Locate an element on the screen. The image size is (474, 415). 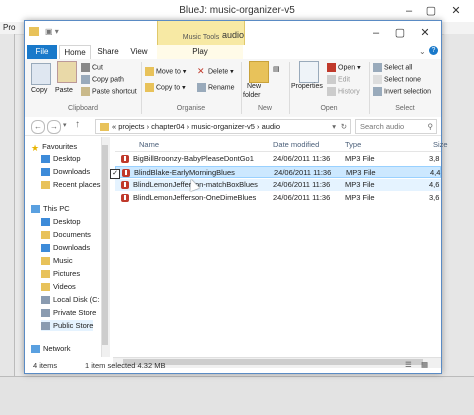
select-none-label: Select none is located at coordinates (402, 80).